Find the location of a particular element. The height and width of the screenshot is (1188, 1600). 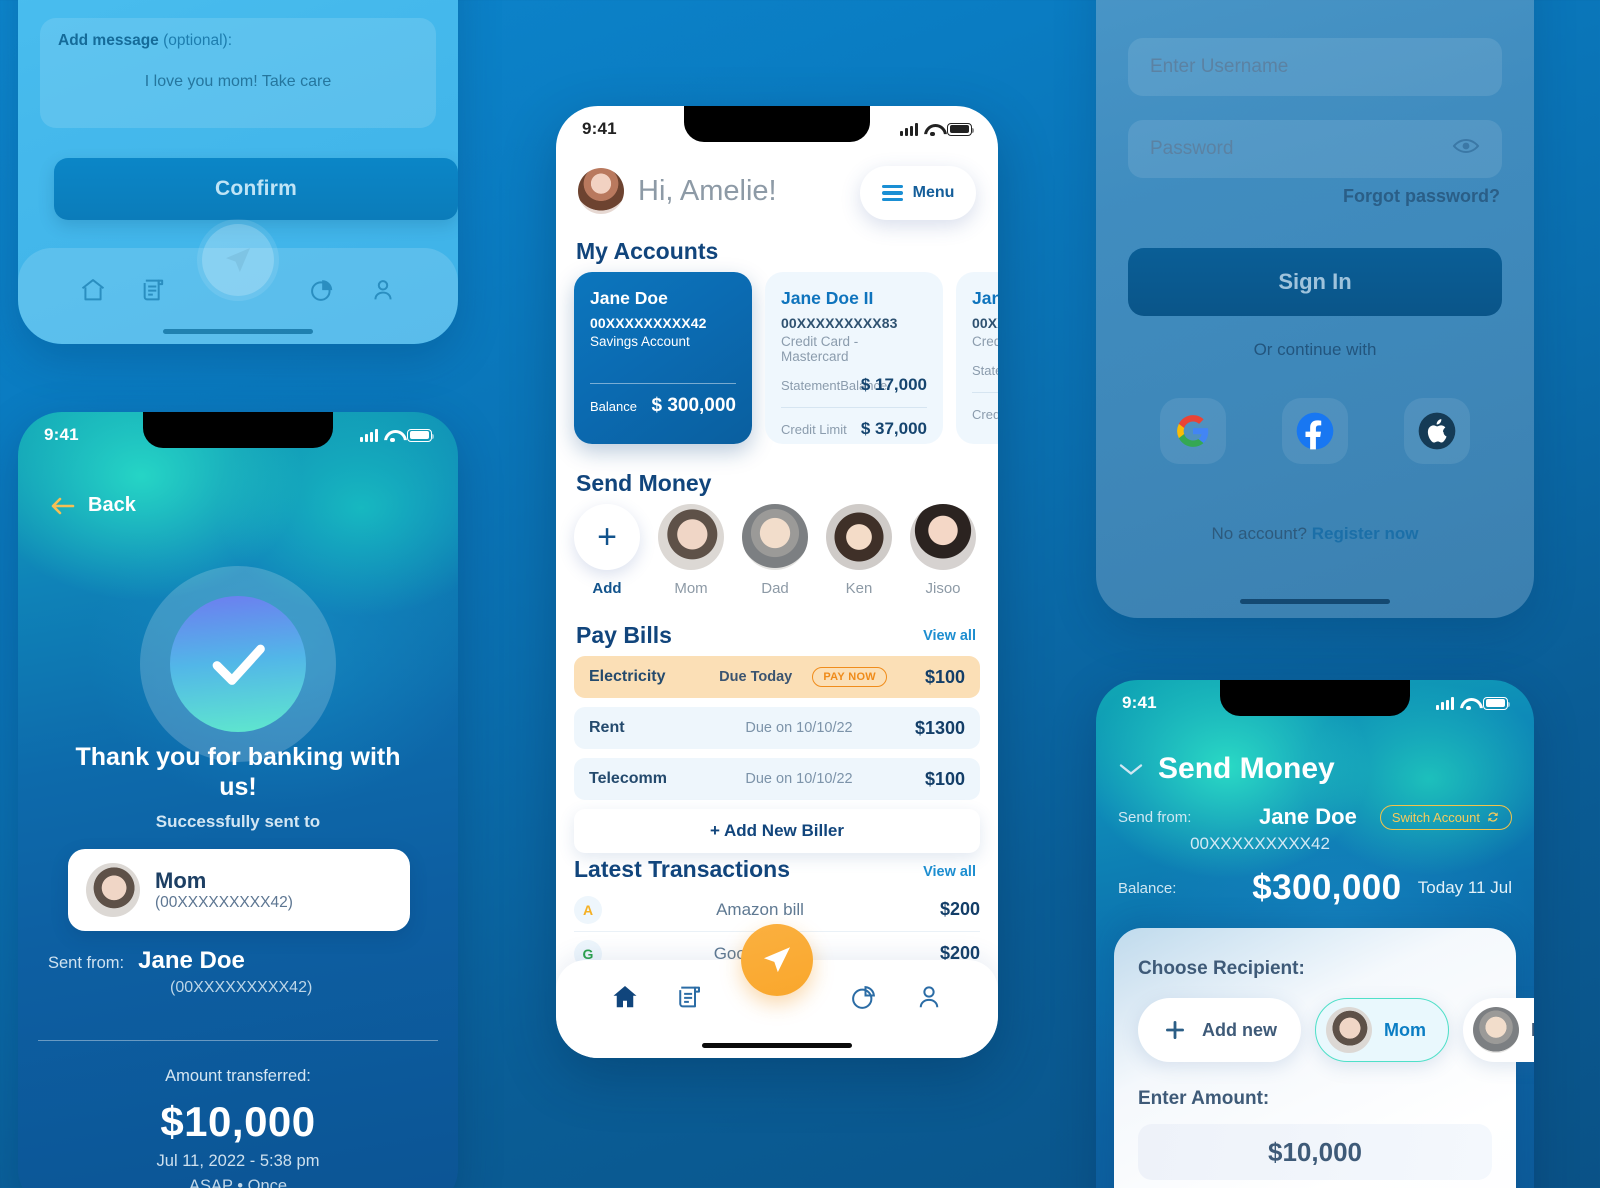

refresh-icon is located at coordinates (1493, 817).